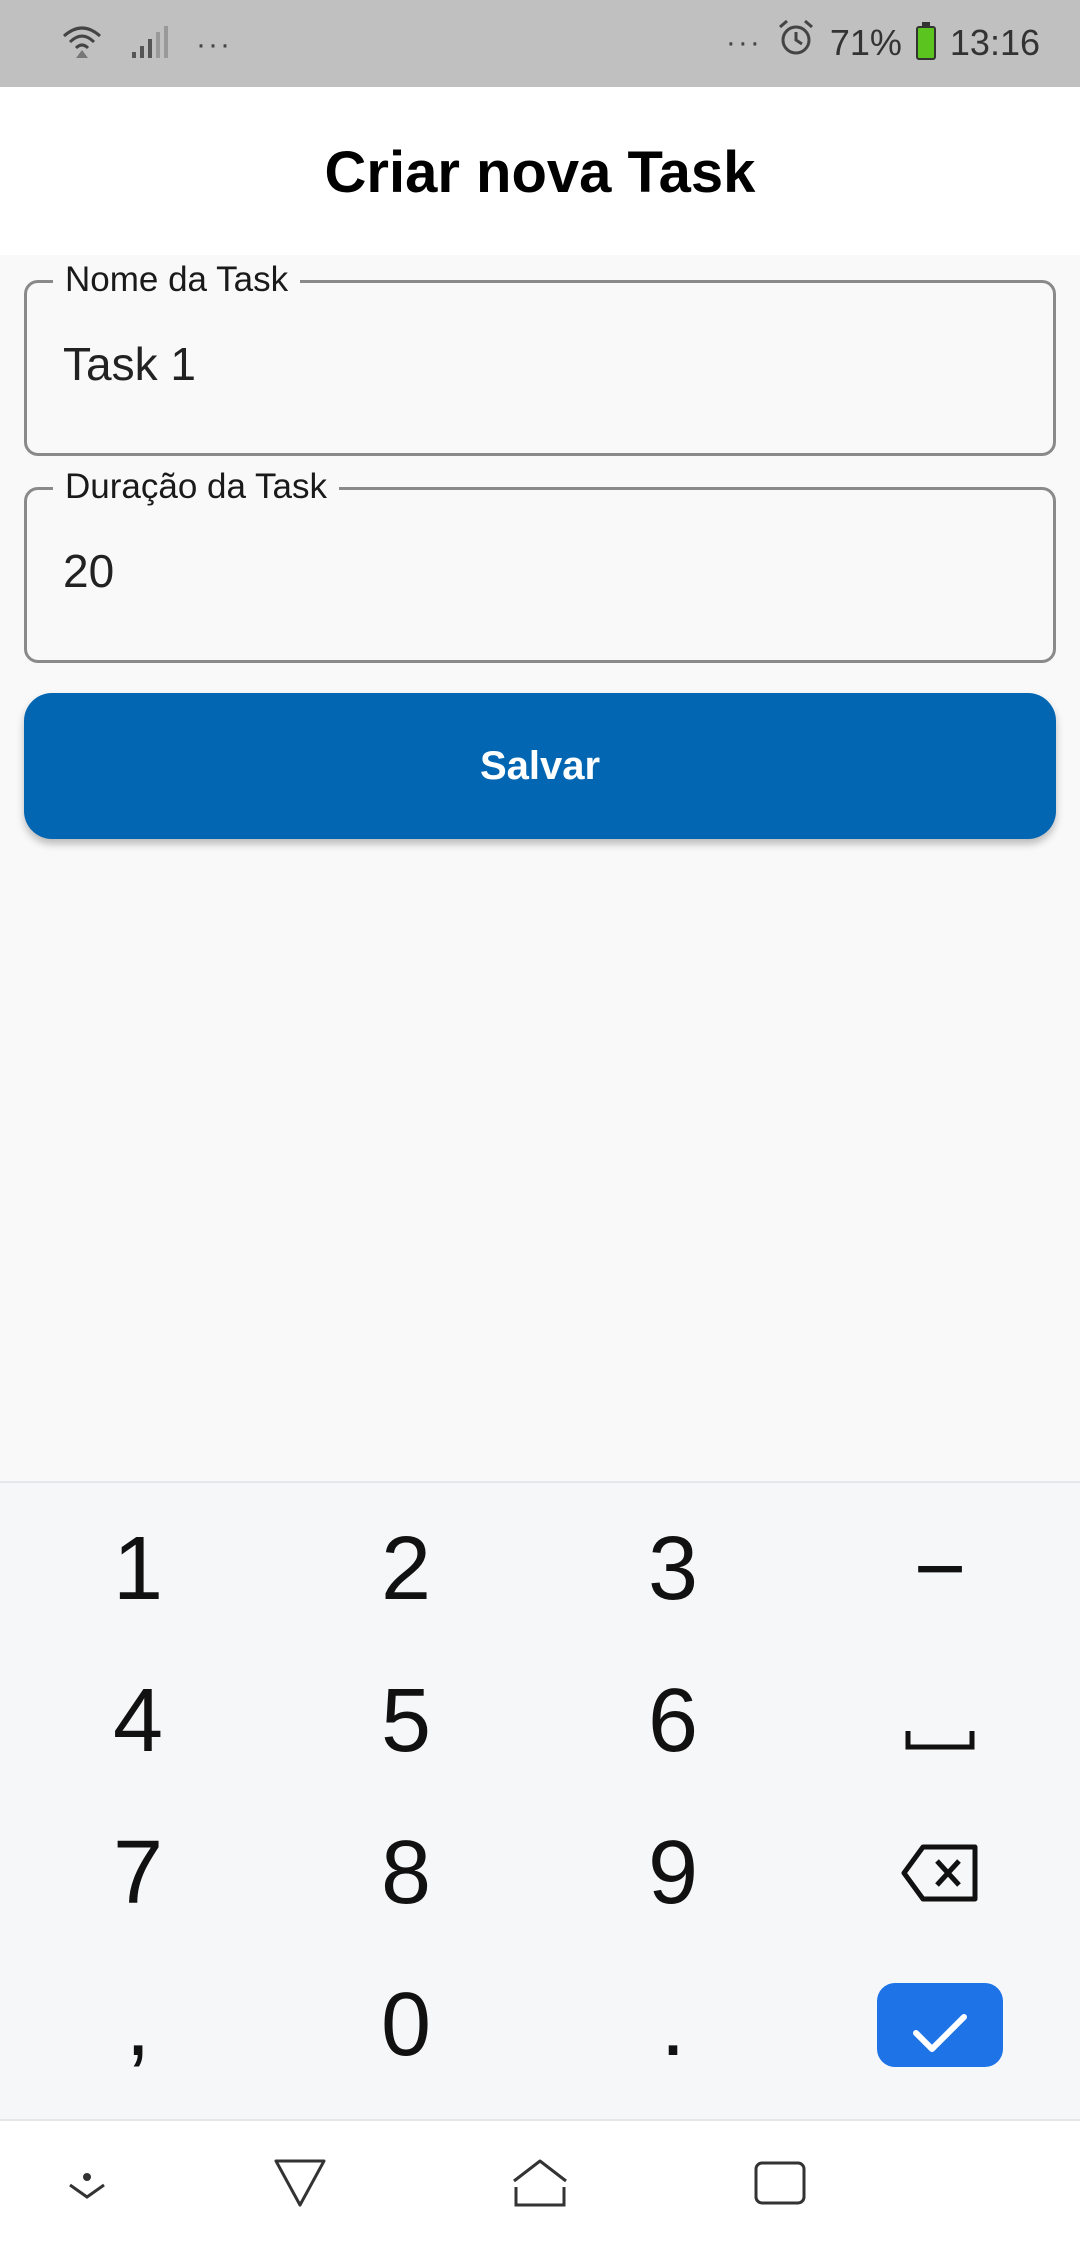  I want to click on recents-icon, so click(780, 2185).